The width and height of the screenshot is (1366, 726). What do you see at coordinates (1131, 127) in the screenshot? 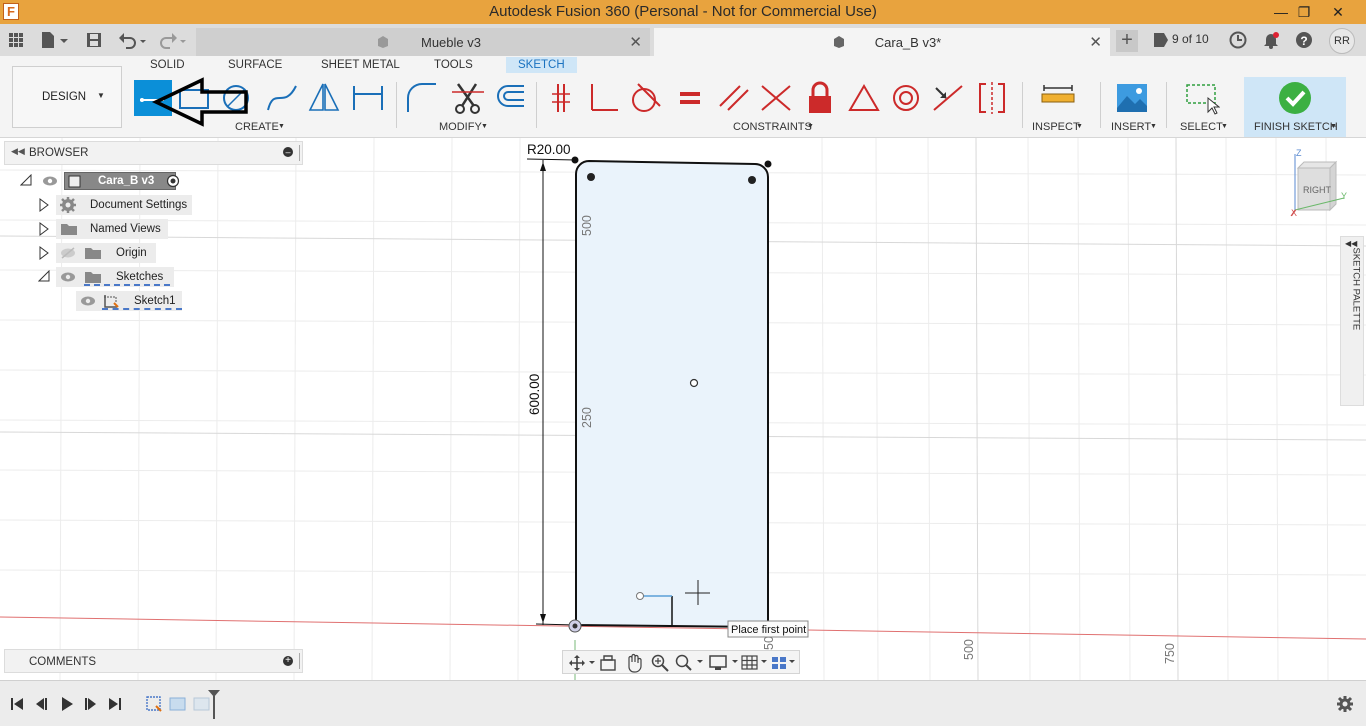
I see `insert-group-label: INSERT` at bounding box center [1131, 127].